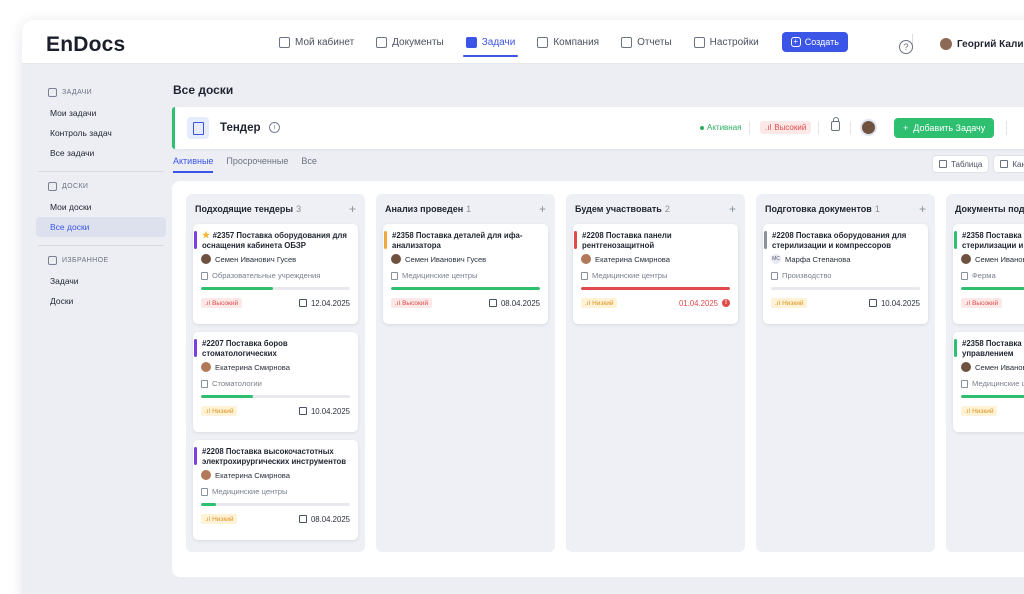  Describe the element at coordinates (906, 47) in the screenshot. I see `help-icon: ?` at that location.